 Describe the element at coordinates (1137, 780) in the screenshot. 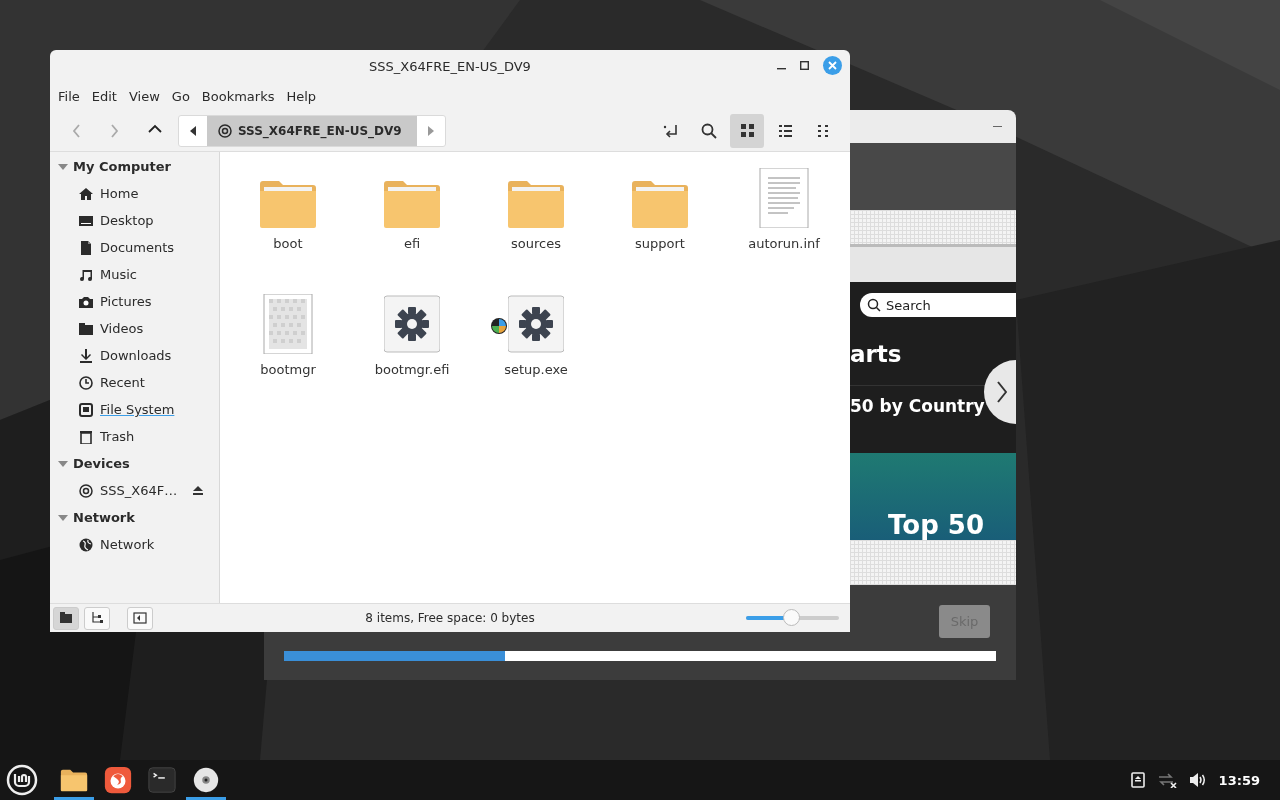

I see `removable-drive-icon` at that location.